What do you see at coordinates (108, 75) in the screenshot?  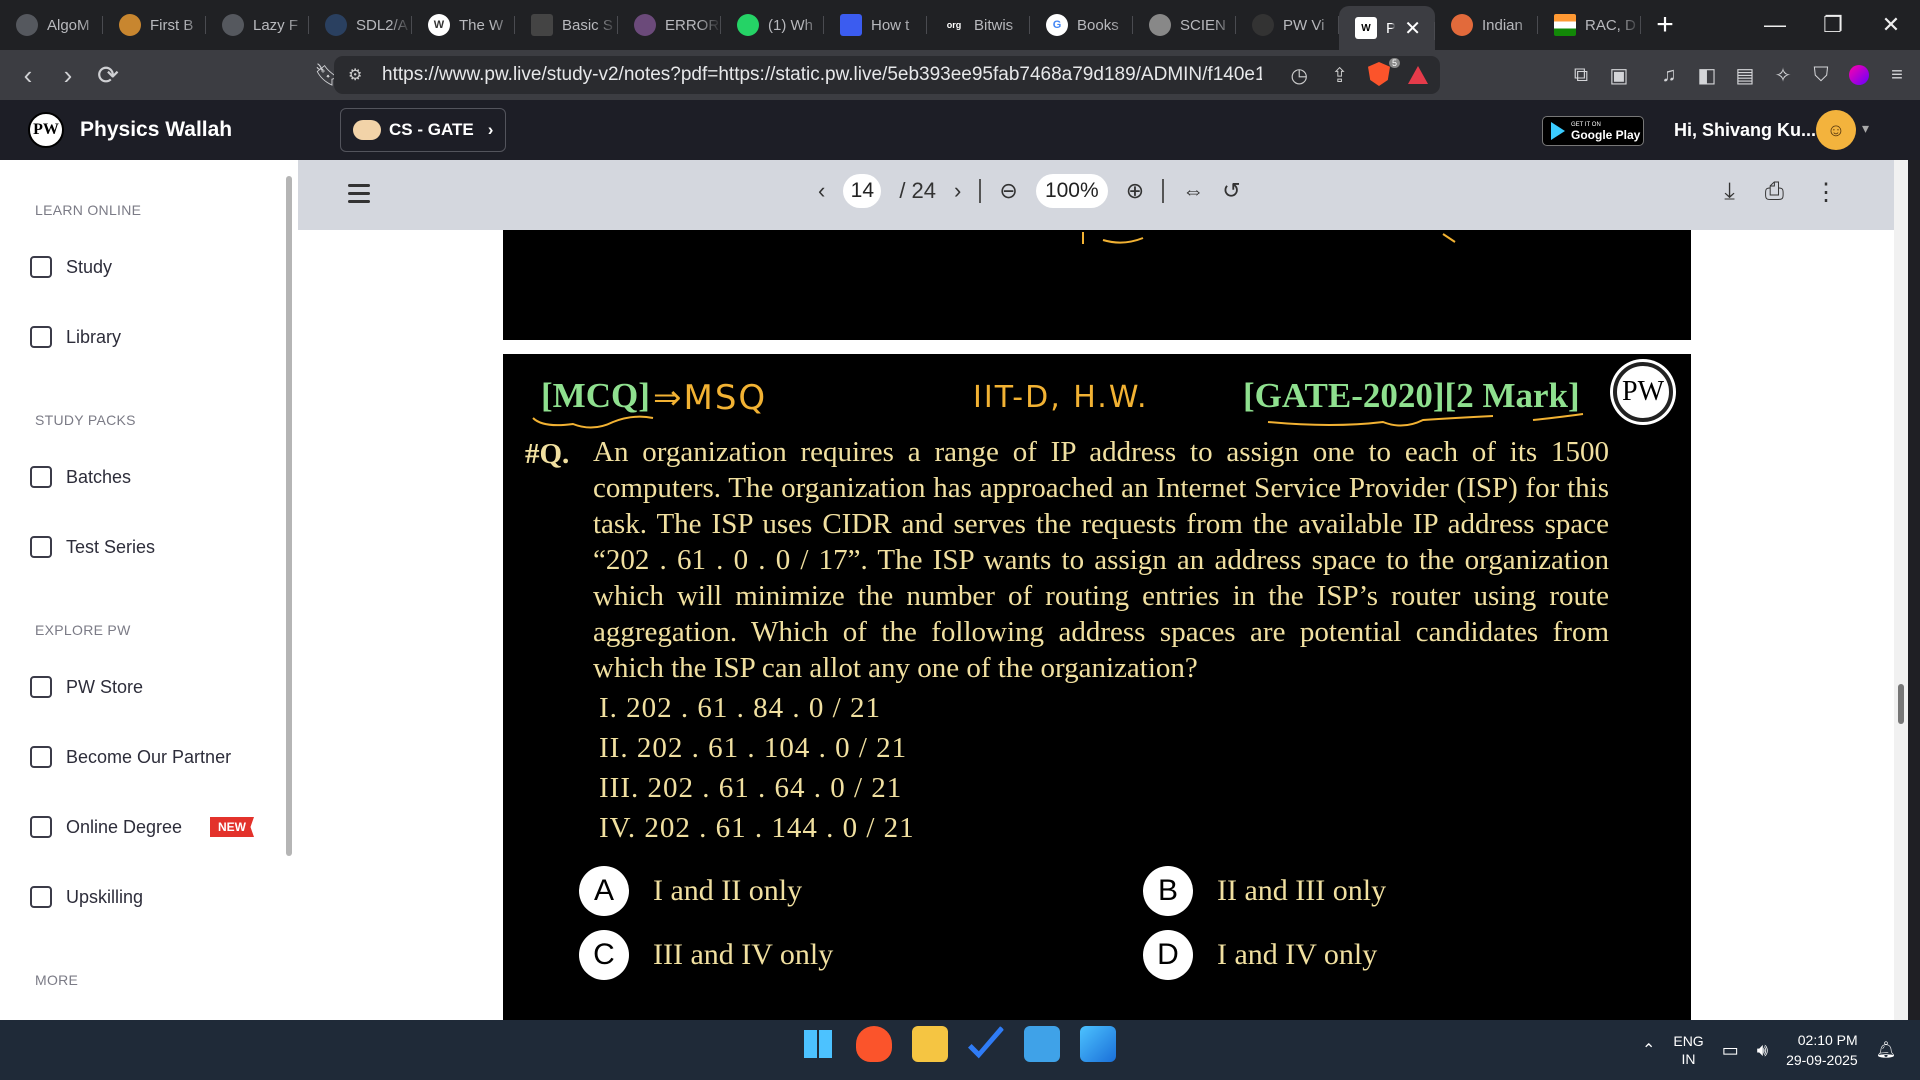 I see `reload-icon: ⟳` at bounding box center [108, 75].